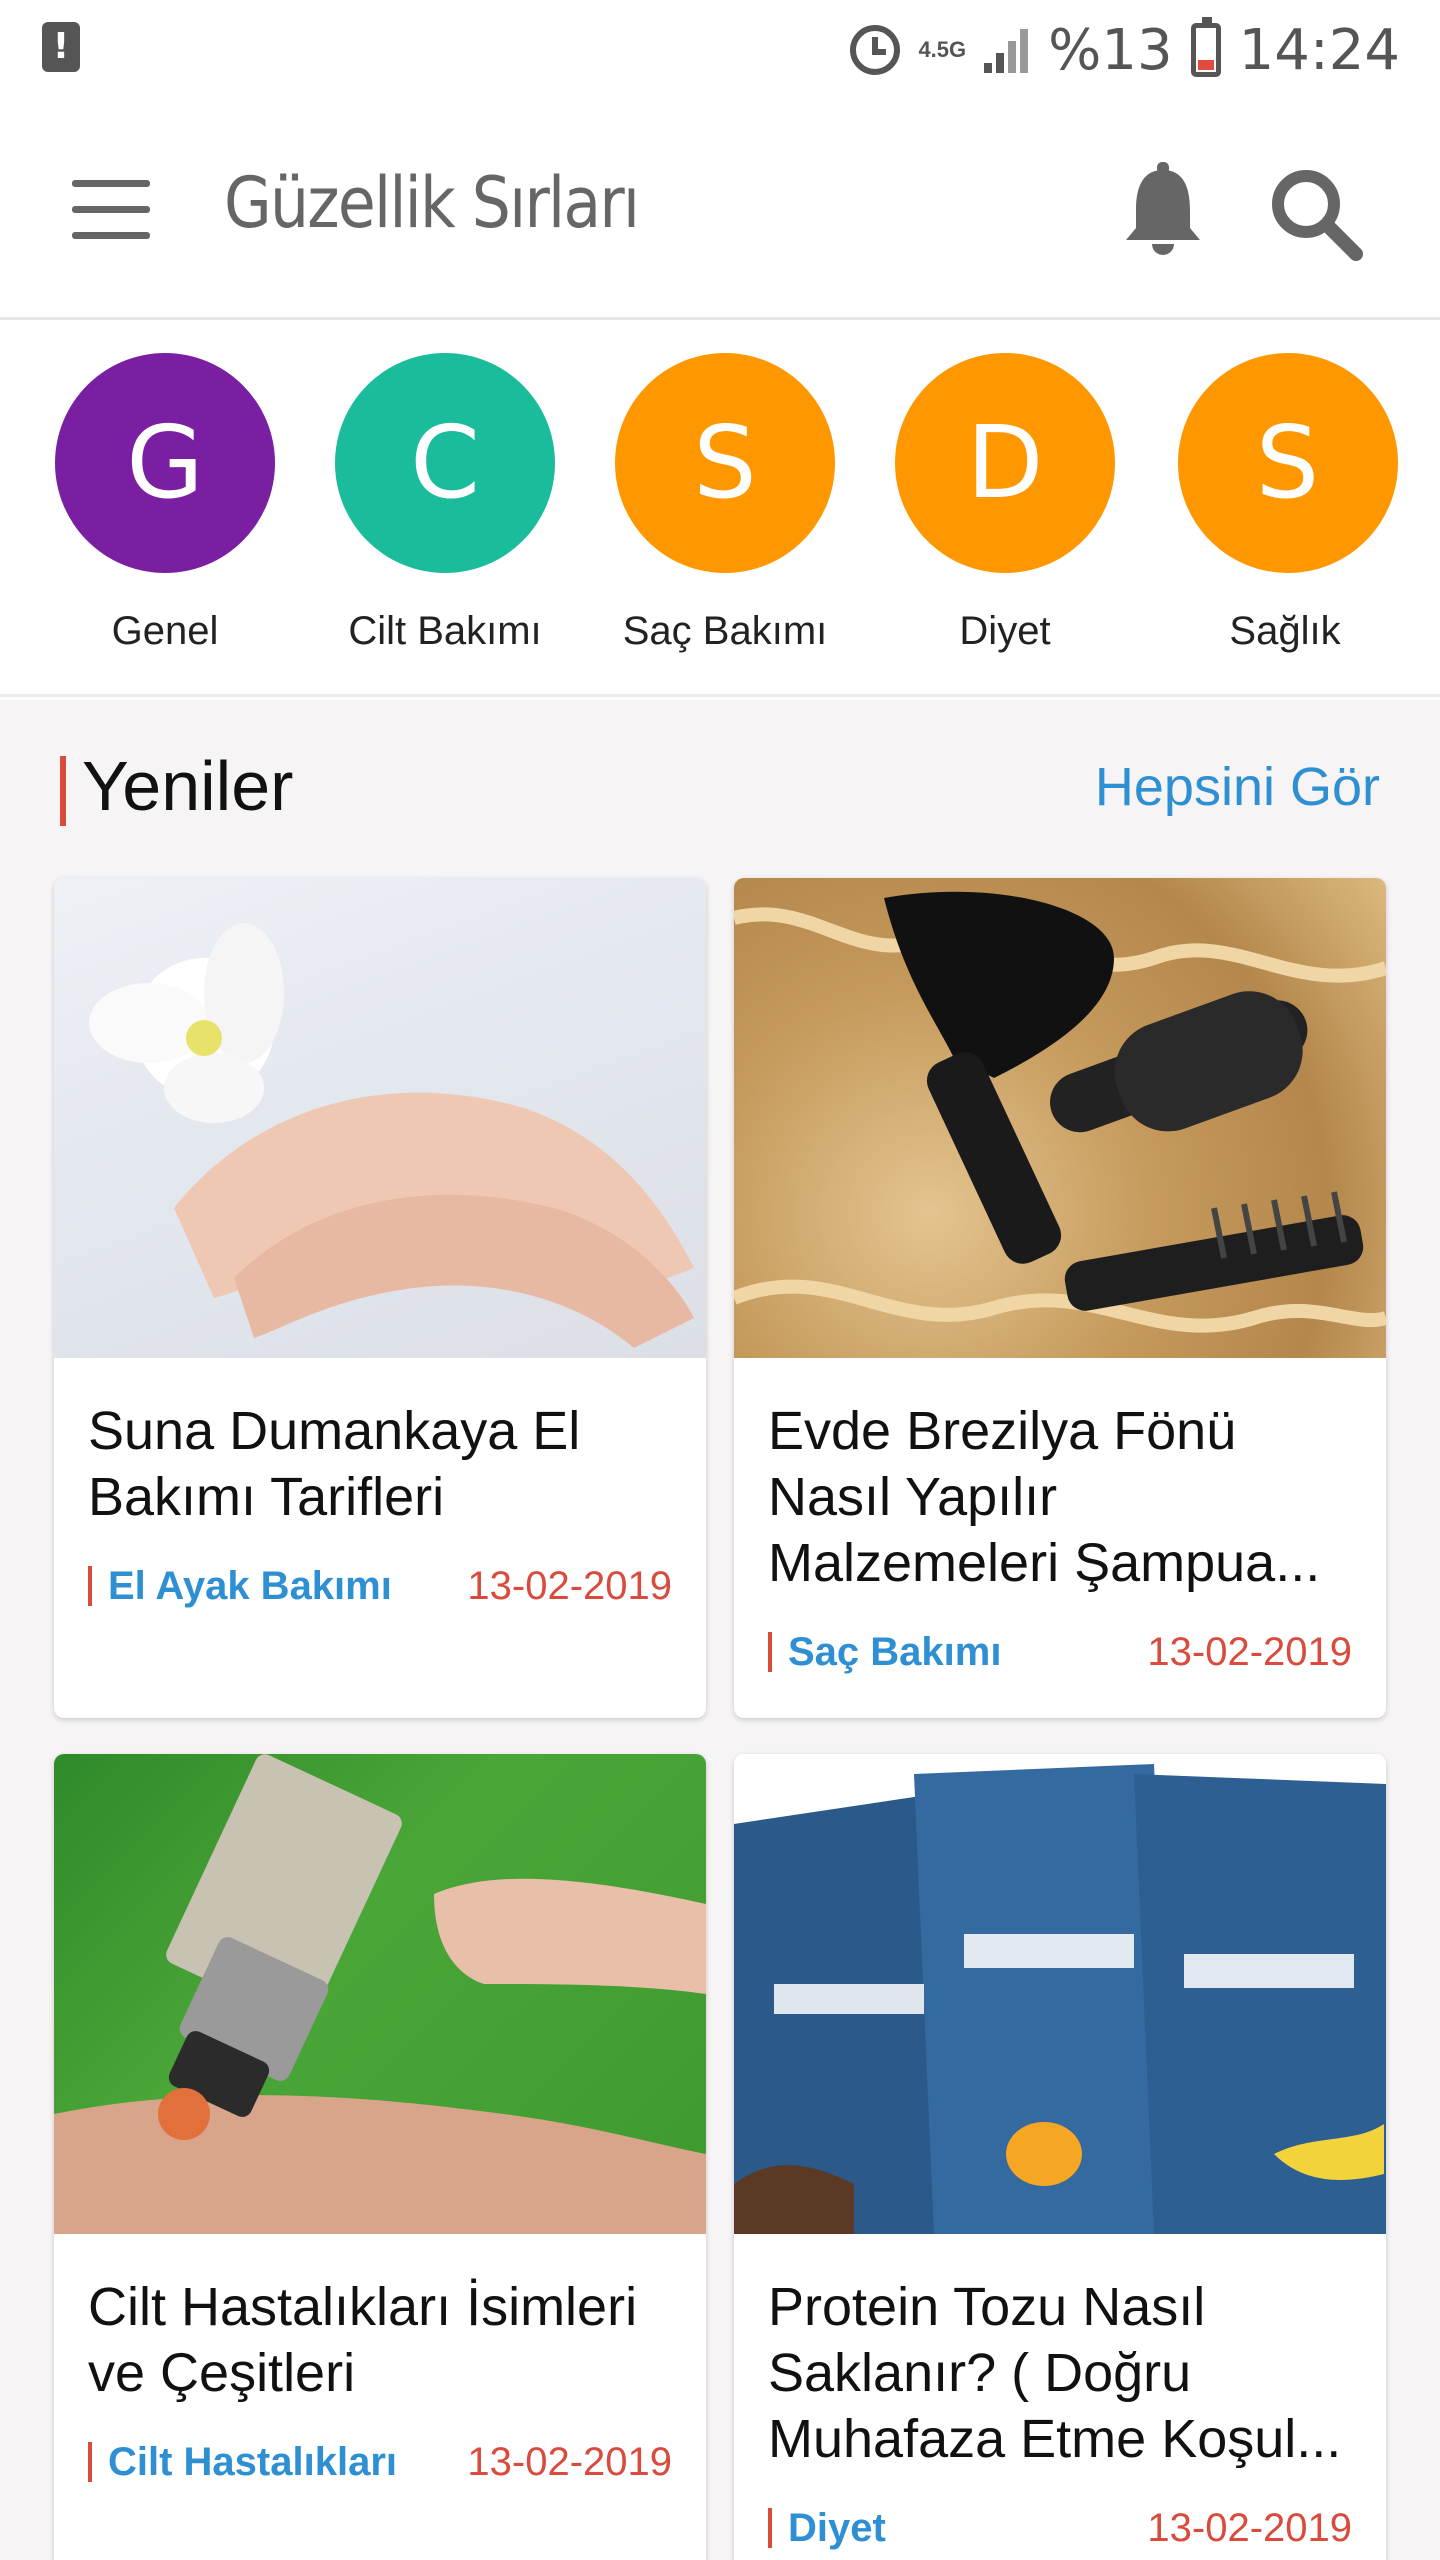  Describe the element at coordinates (884, 1652) in the screenshot. I see `article-category: Saç Bakımı` at that location.